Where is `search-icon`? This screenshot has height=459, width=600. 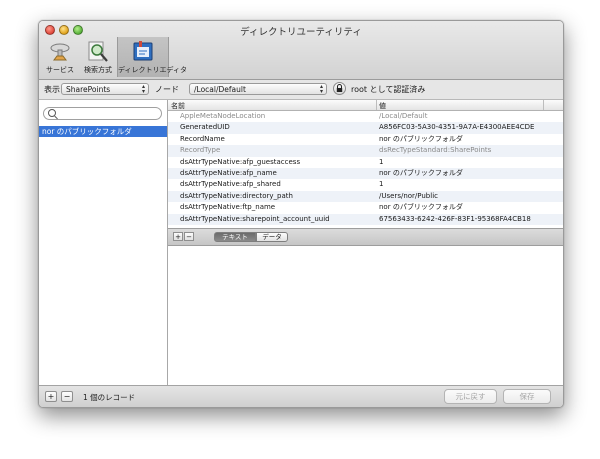
search-icon is located at coordinates (52, 113).